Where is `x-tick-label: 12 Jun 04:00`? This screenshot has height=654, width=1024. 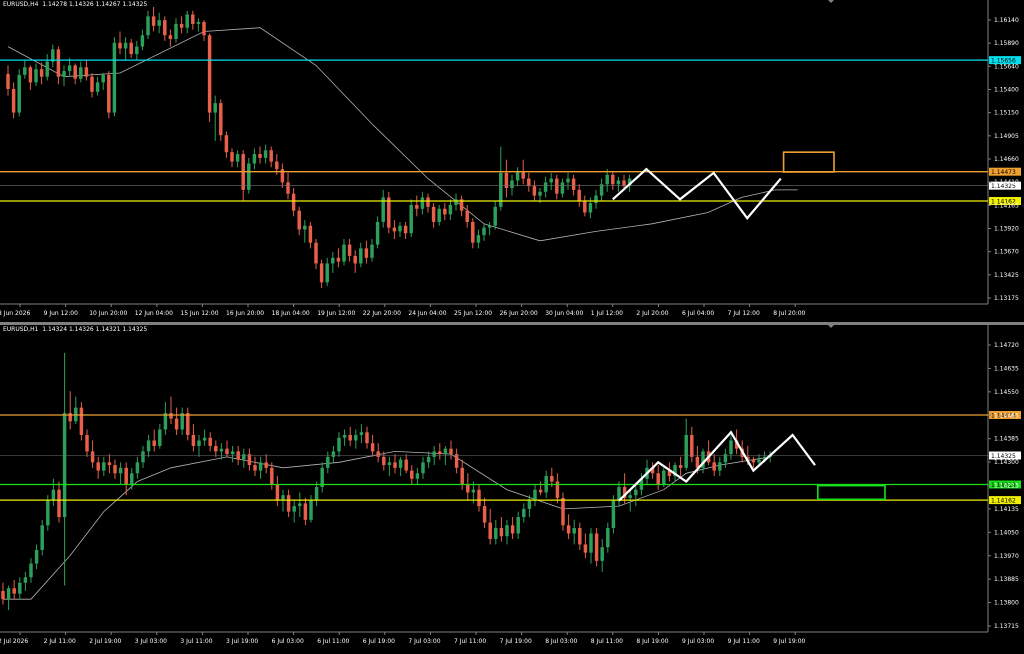
x-tick-label: 12 Jun 04:00 is located at coordinates (154, 313).